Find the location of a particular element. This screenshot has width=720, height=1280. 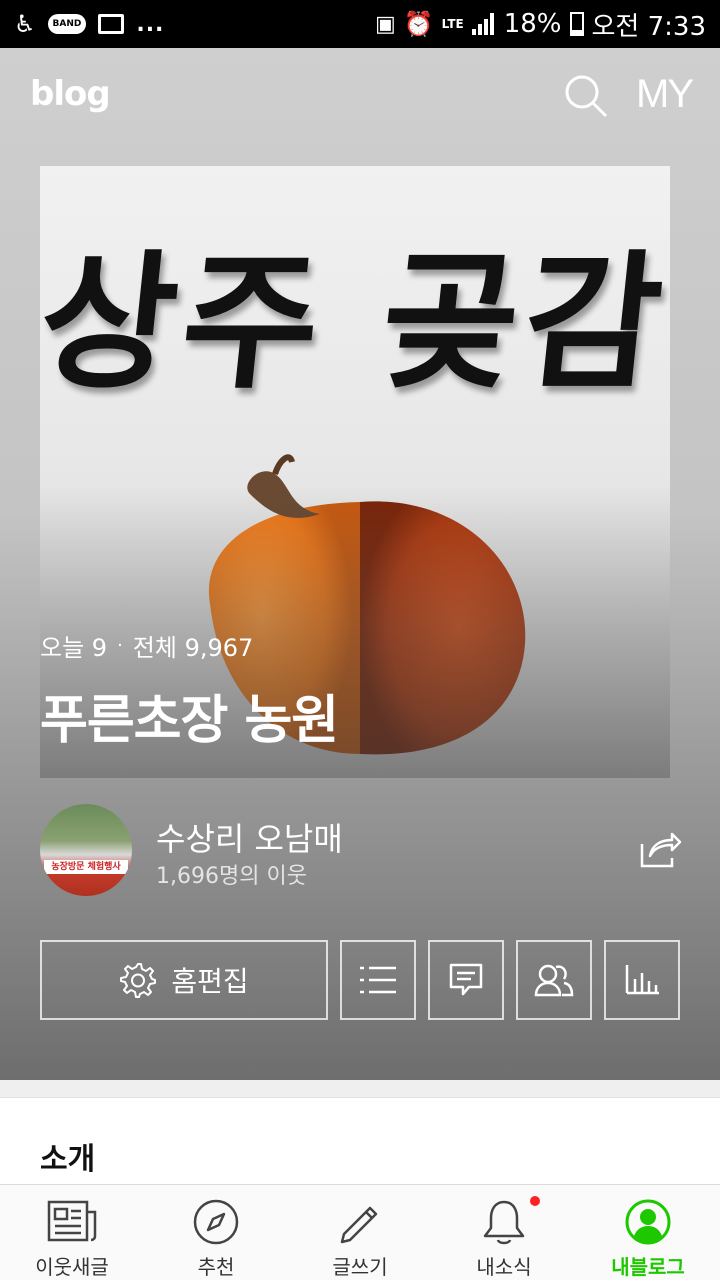

neighbor-count: 1,696명의 이웃 is located at coordinates (231, 874).